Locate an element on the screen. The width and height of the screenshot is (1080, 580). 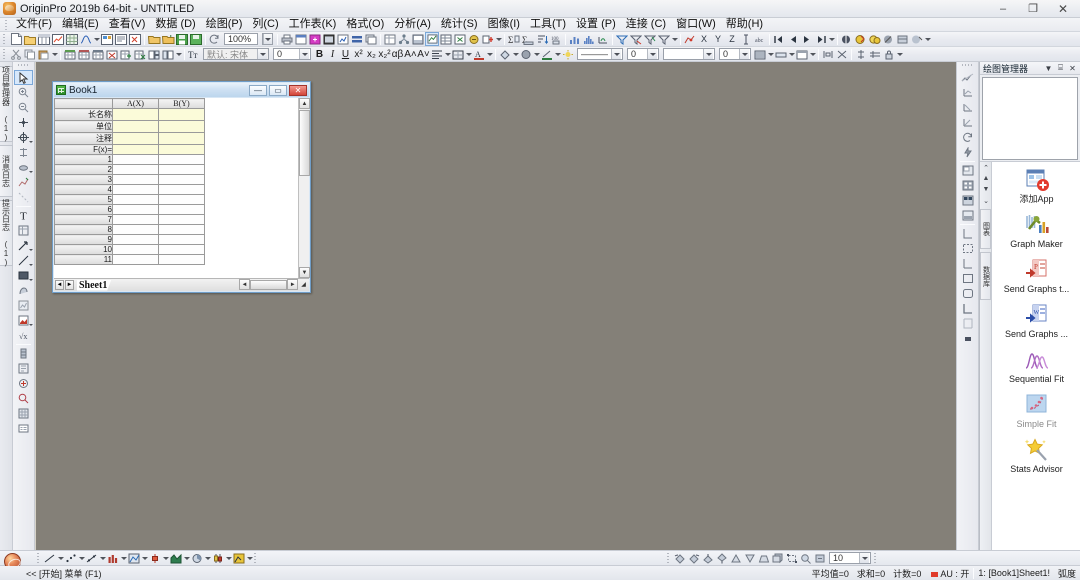
transparency-icon is located at coordinates (568, 54).